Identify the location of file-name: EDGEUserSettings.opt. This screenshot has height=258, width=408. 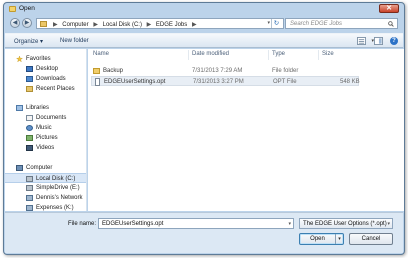
(135, 81).